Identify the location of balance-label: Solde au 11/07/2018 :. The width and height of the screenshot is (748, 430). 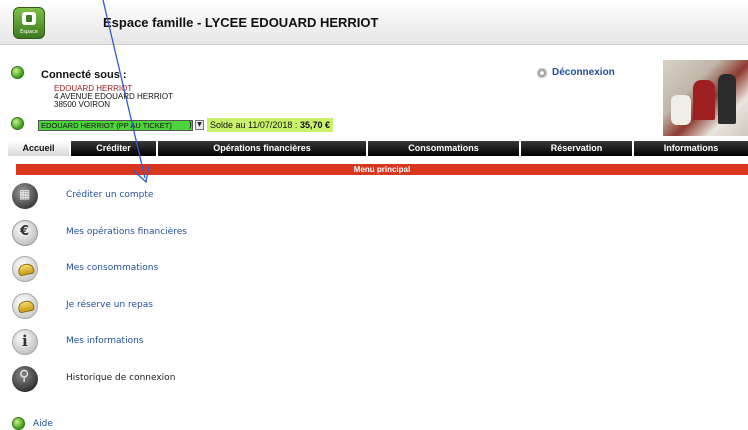
(254, 125).